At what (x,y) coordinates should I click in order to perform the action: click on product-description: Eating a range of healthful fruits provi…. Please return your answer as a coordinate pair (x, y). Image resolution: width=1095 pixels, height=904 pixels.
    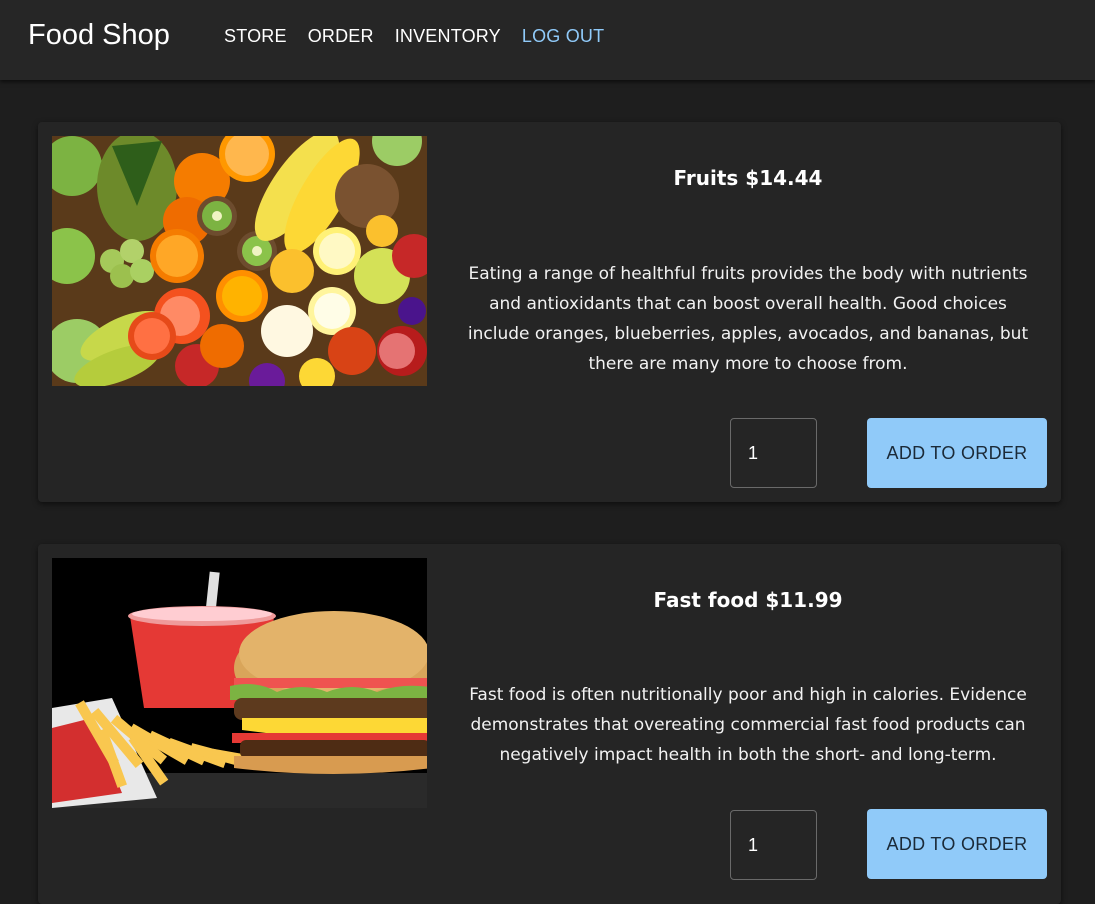
    Looking at the image, I should click on (748, 319).